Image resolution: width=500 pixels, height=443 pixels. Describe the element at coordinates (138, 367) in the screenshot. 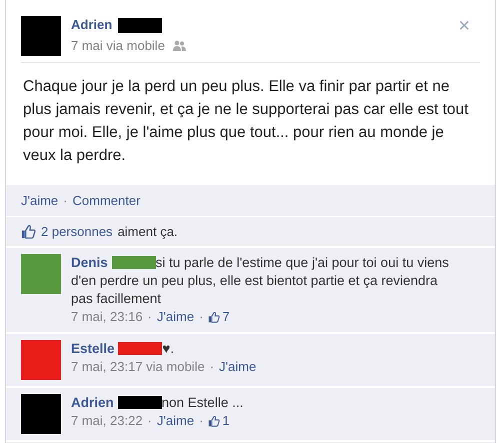

I see `comment-time: 7 mai, 23:17 via mobile` at that location.